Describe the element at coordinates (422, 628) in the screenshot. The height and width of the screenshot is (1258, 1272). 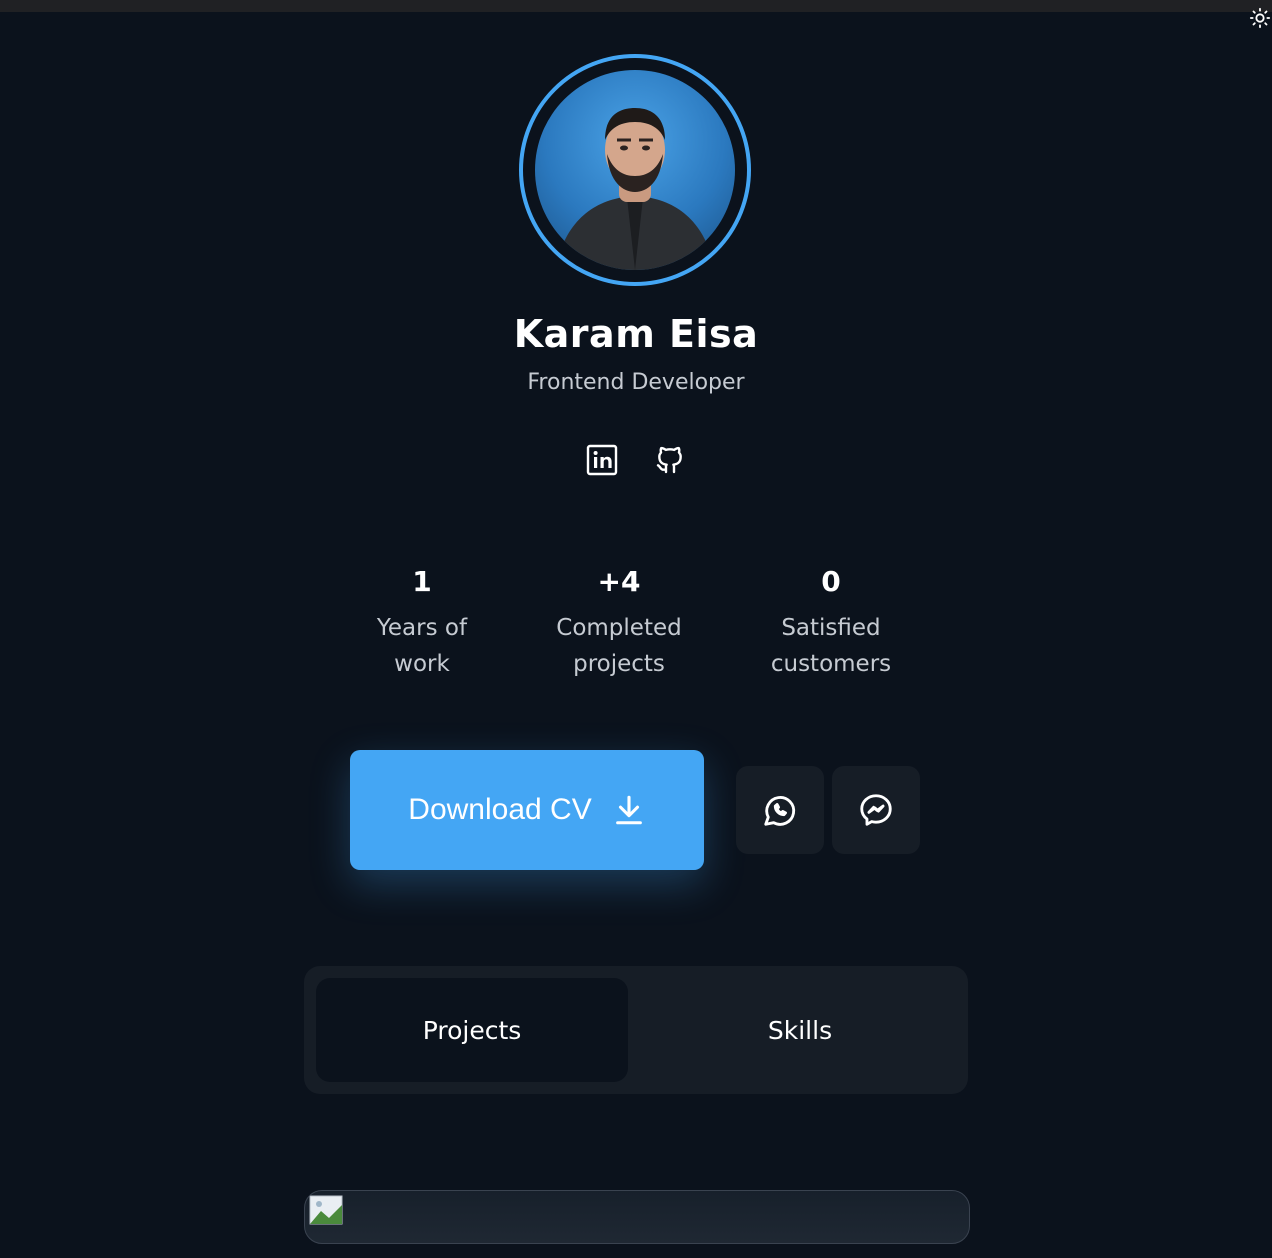
I see `stat-label-line1: Years of` at that location.